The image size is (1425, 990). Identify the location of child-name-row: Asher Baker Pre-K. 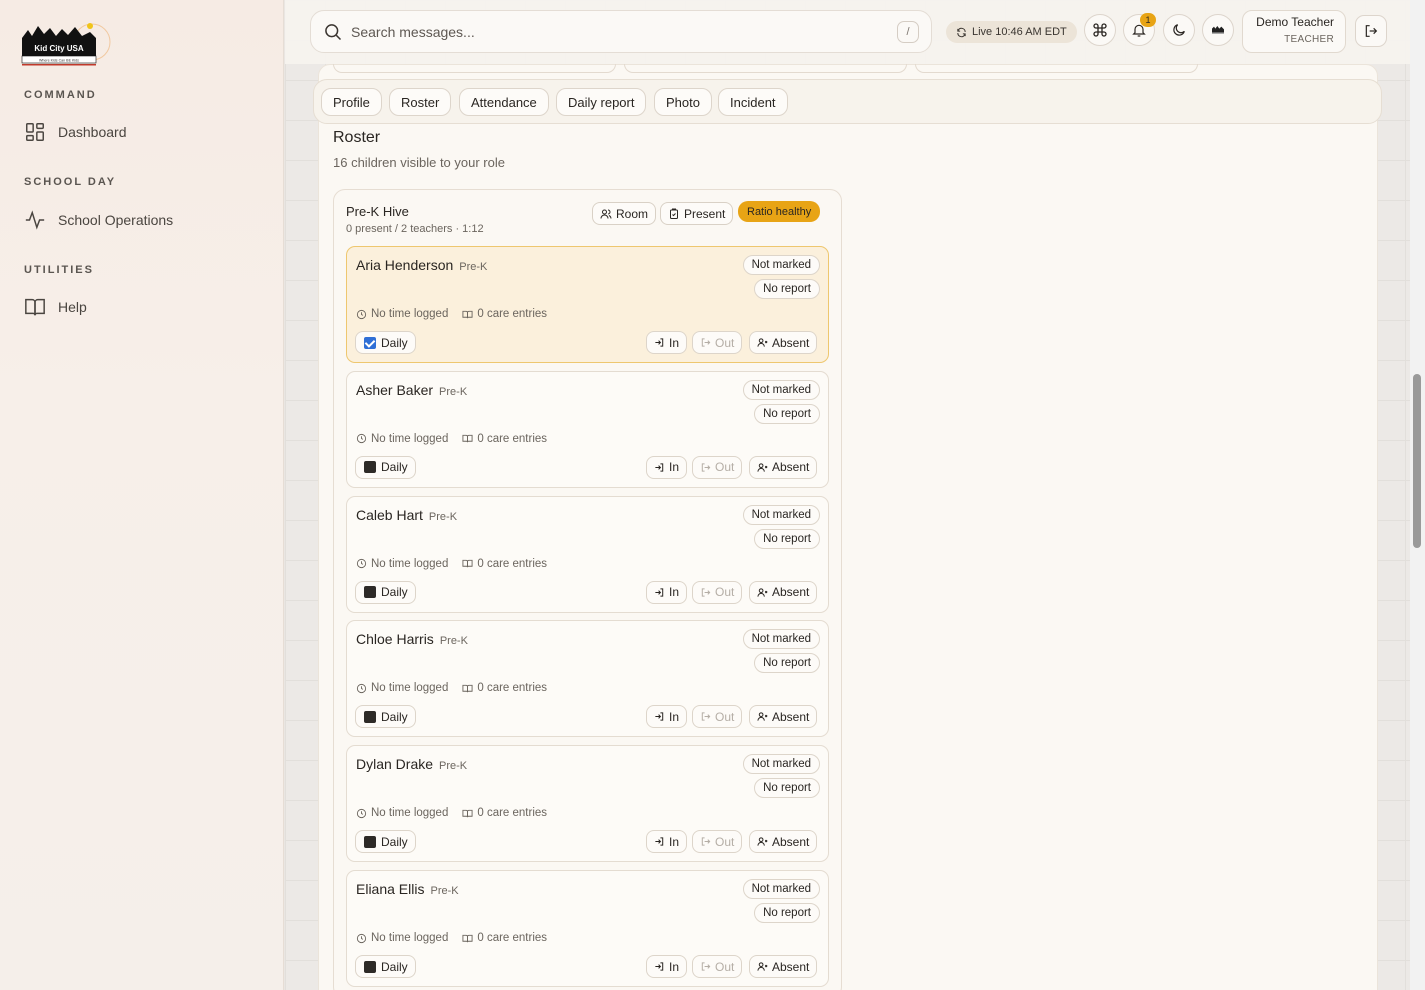
(411, 390).